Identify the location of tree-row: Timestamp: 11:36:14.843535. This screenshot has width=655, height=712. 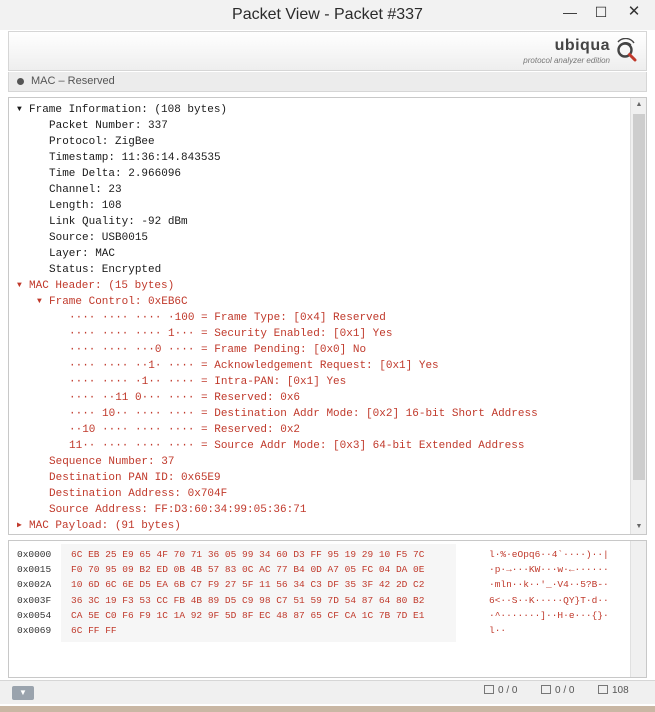
(135, 158).